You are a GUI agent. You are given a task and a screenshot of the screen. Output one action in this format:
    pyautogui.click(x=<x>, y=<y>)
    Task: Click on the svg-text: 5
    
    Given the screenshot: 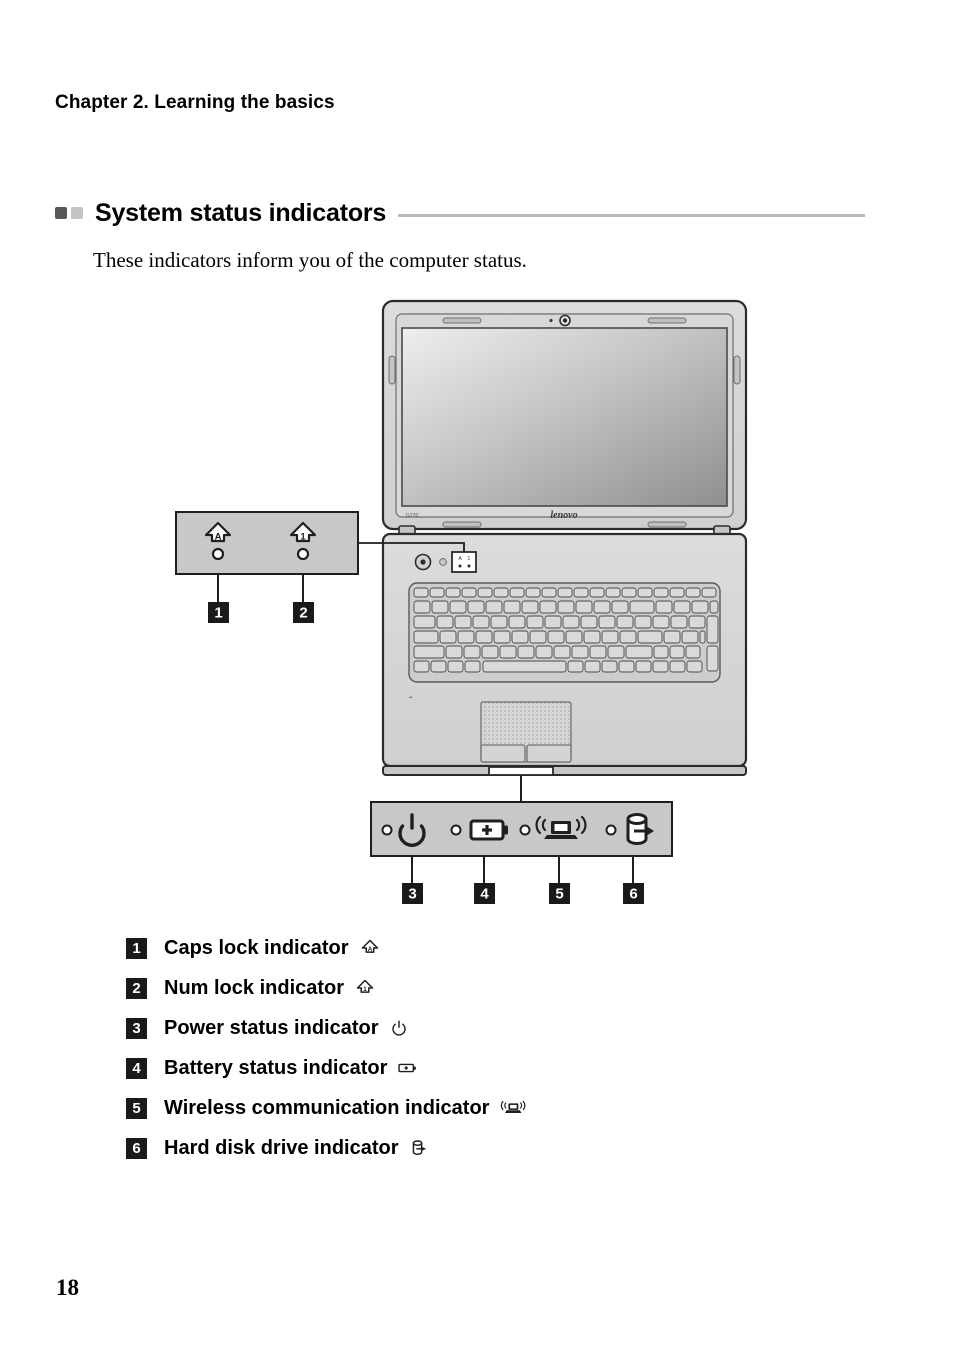 What is the action you would take?
    pyautogui.click(x=559, y=894)
    